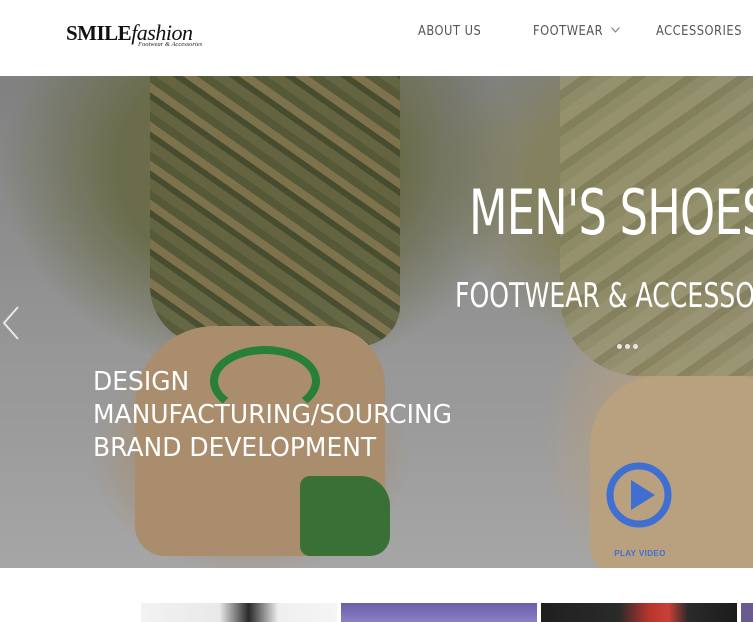 The width and height of the screenshot is (753, 622). Describe the element at coordinates (615, 30) in the screenshot. I see `chevron-down-icon` at that location.